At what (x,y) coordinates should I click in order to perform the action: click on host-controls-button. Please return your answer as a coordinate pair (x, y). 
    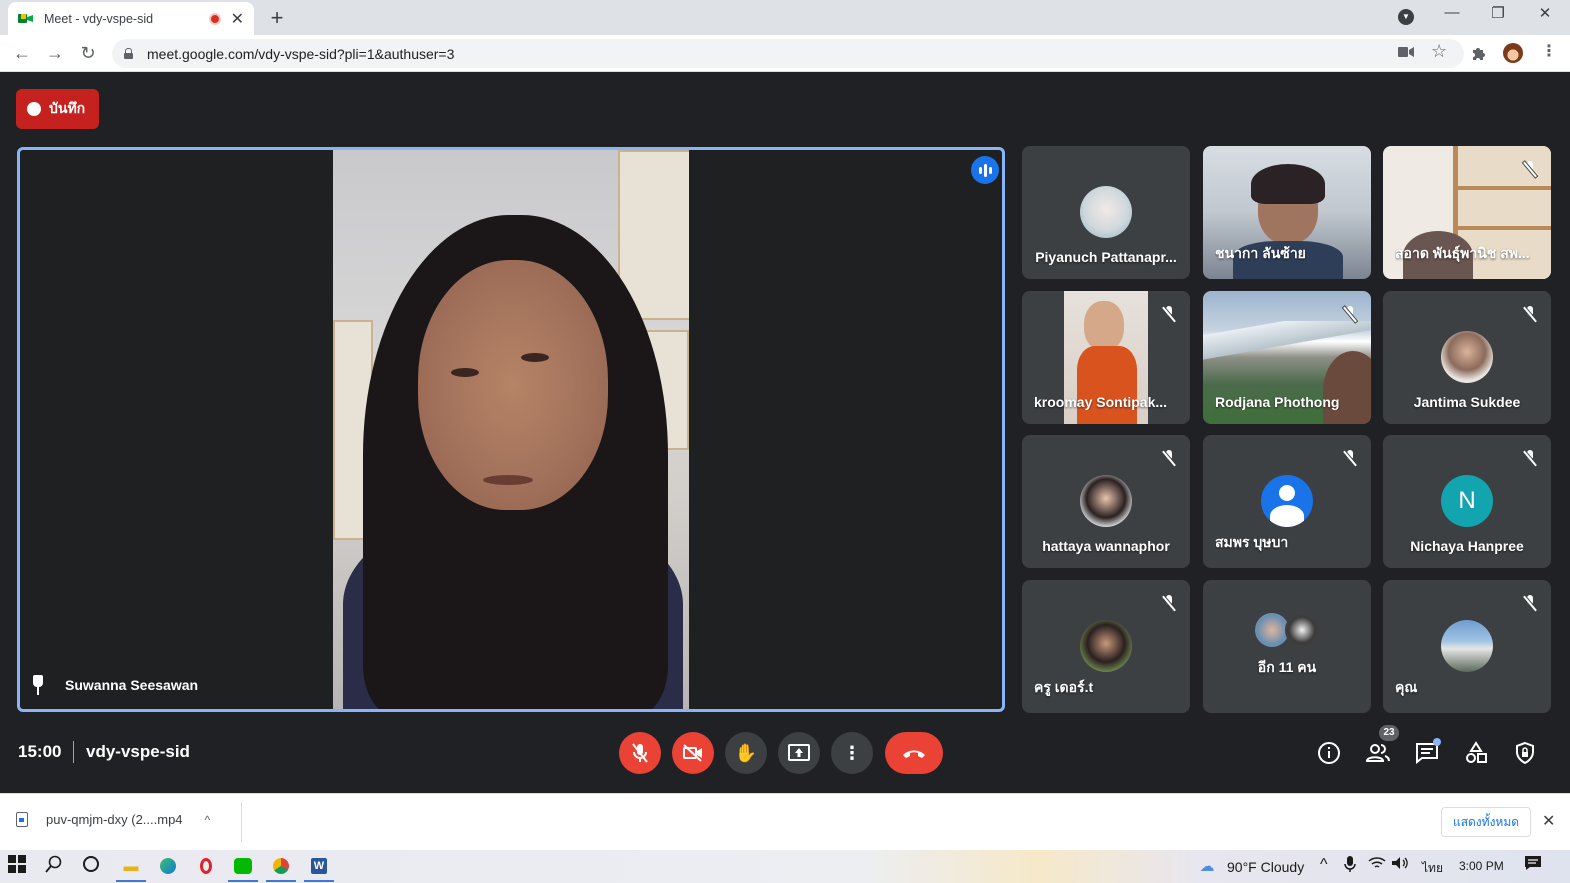
    Looking at the image, I should click on (1525, 753).